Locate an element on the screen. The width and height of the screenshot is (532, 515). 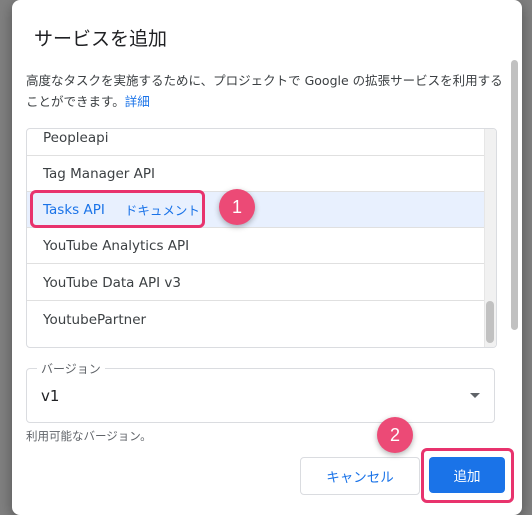
service-name: YouTube Data API v3 is located at coordinates (112, 282).